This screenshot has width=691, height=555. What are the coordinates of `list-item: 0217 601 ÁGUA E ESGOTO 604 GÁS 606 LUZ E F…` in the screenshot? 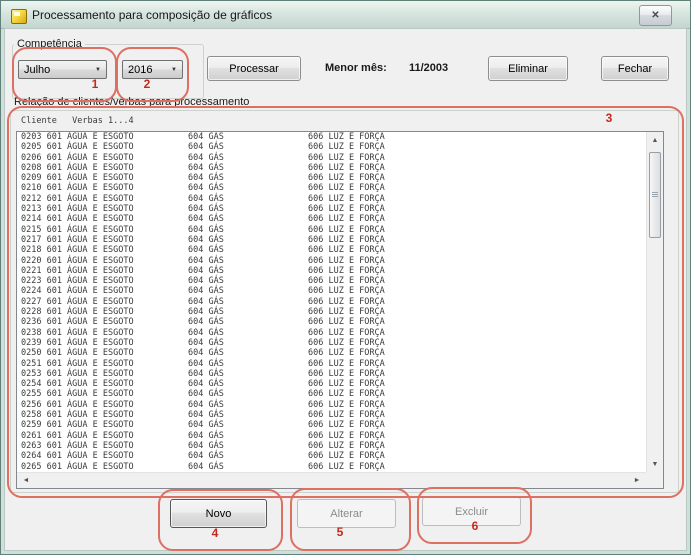 It's located at (331, 240).